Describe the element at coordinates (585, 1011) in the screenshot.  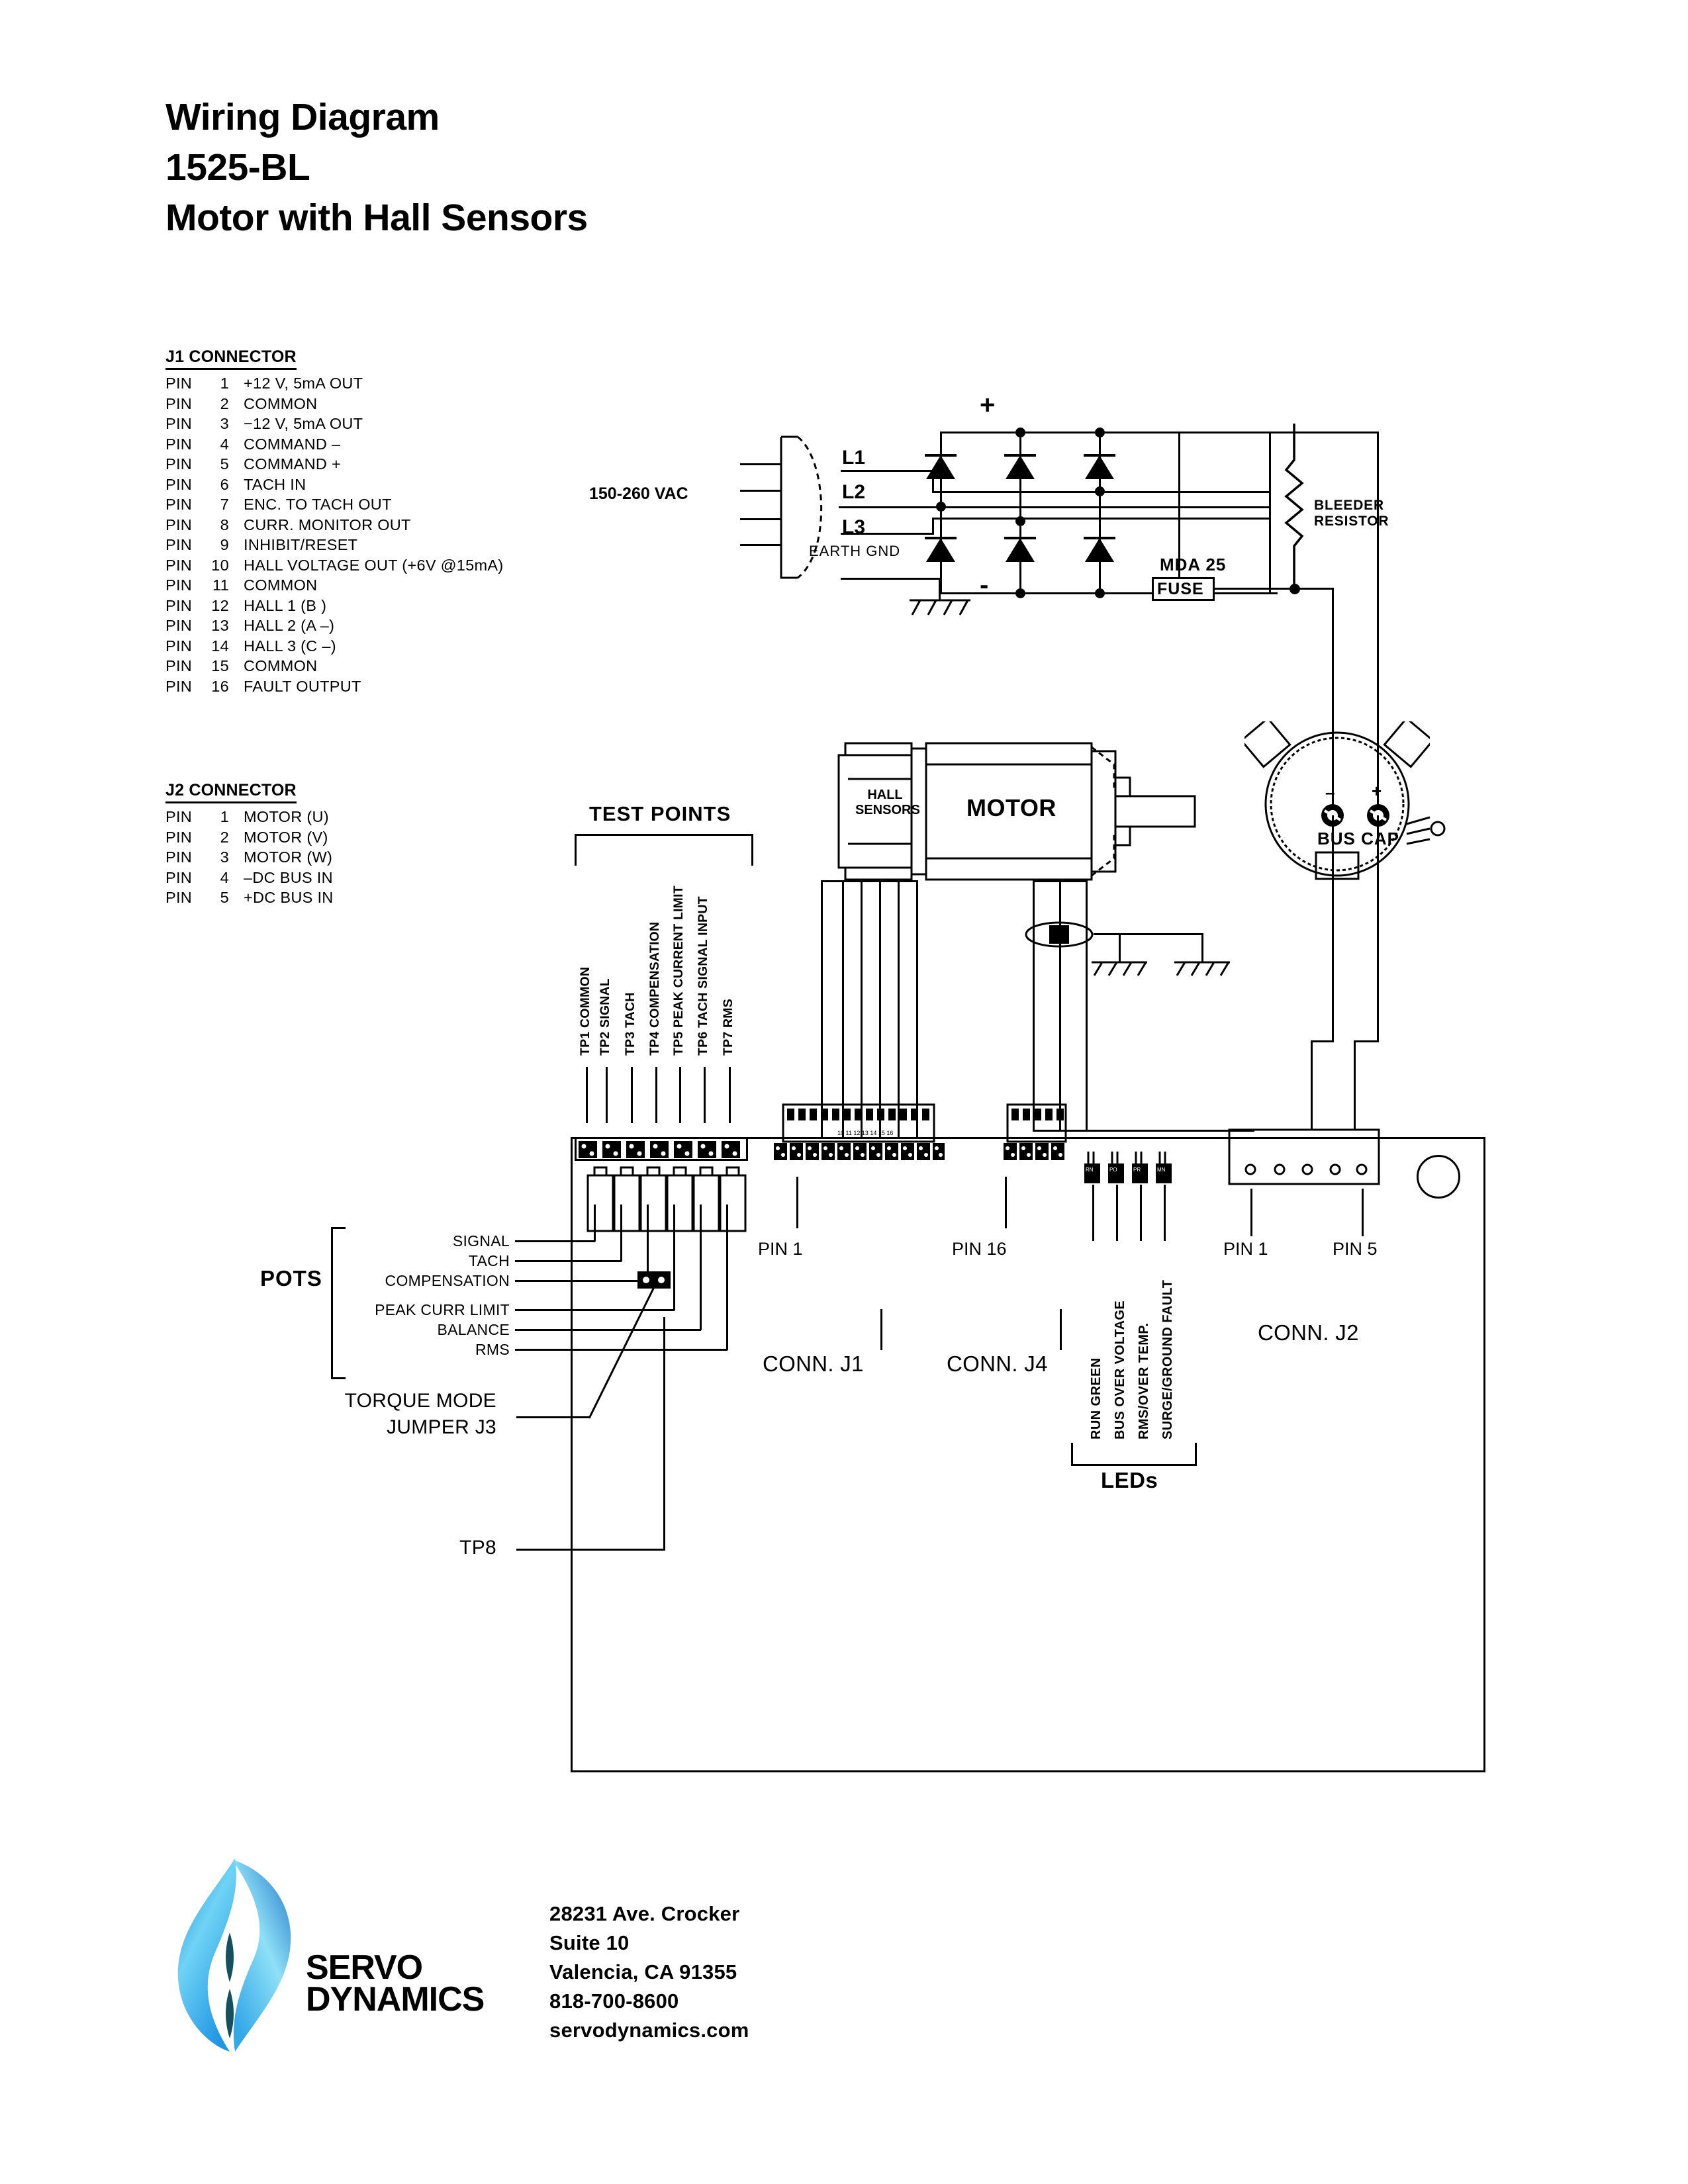
I see `tp1-label: TP1 COMMON` at that location.